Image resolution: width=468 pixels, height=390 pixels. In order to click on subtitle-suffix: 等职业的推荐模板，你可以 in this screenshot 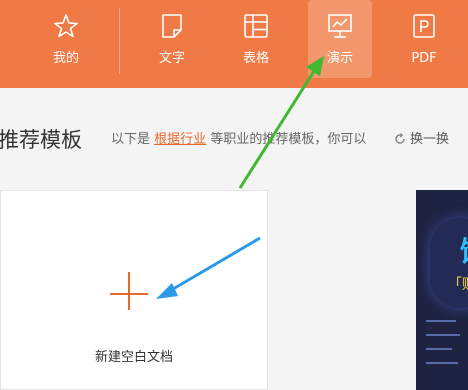, I will do `click(288, 139)`.